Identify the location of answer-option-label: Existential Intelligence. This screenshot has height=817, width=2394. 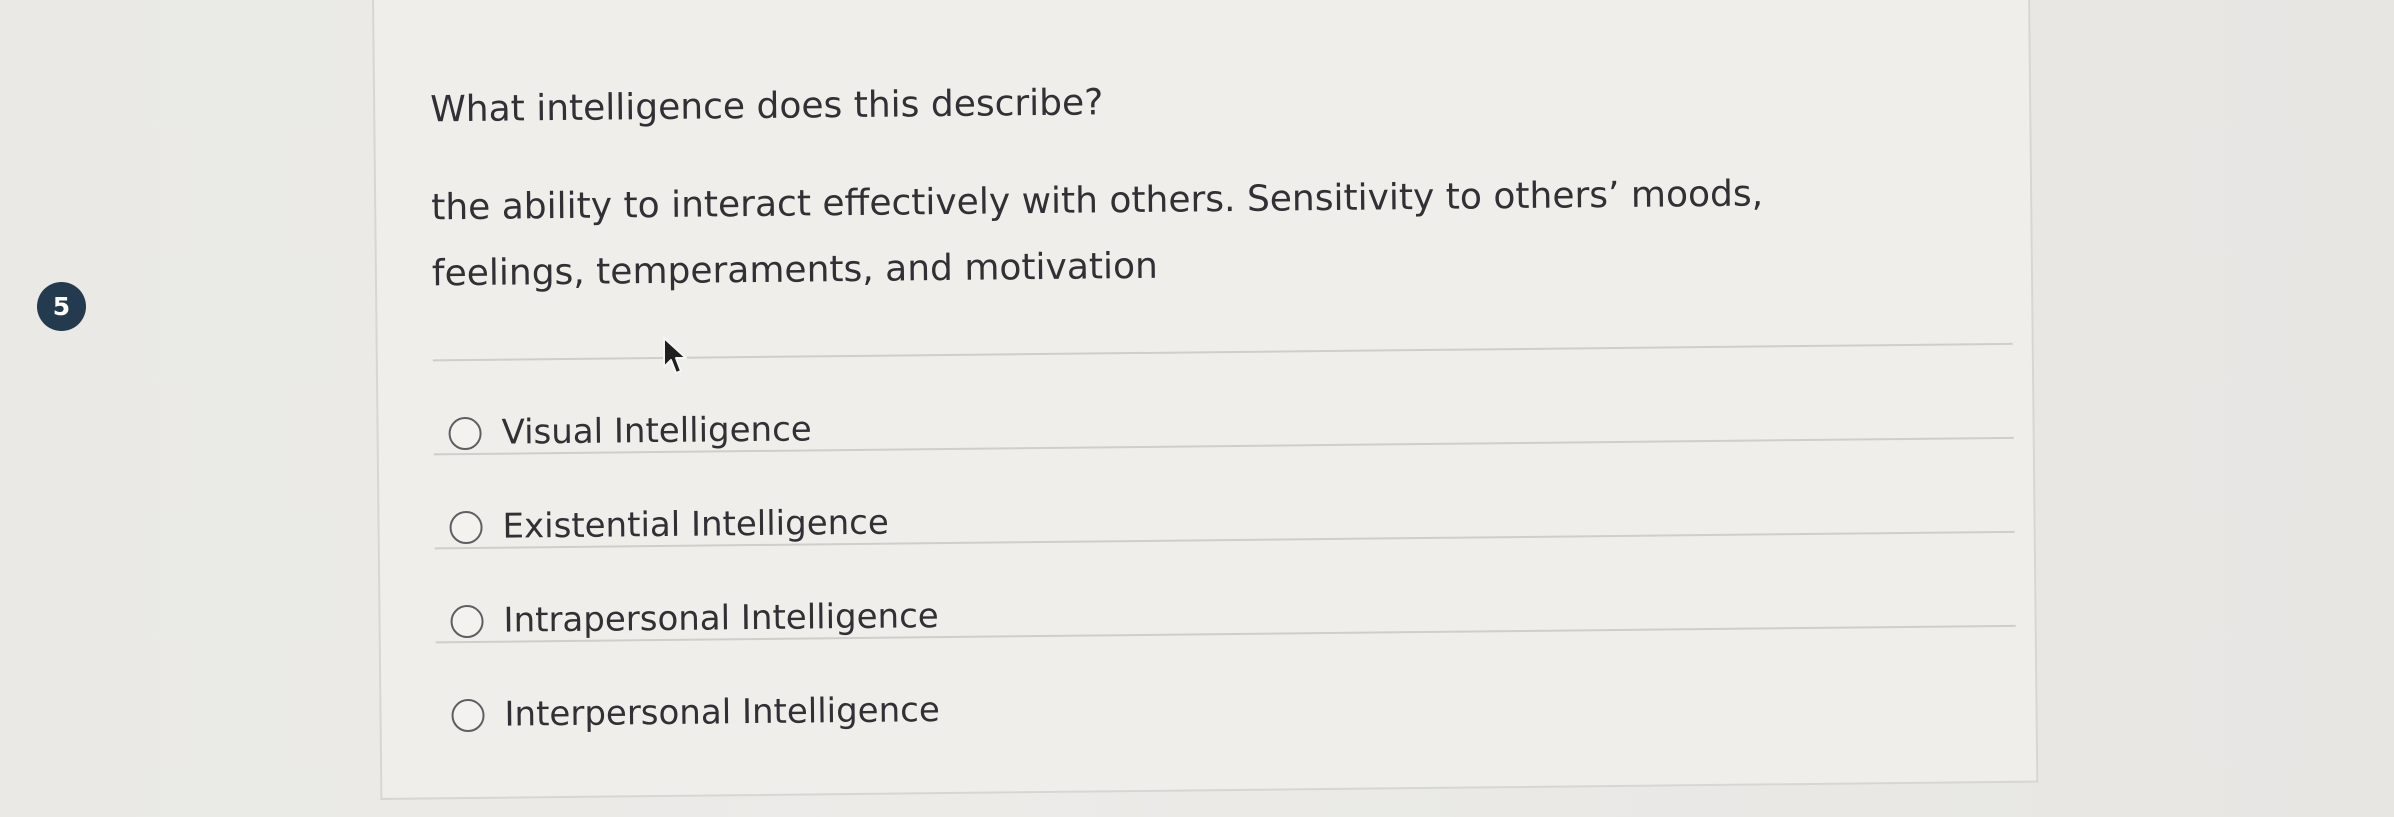
(696, 524).